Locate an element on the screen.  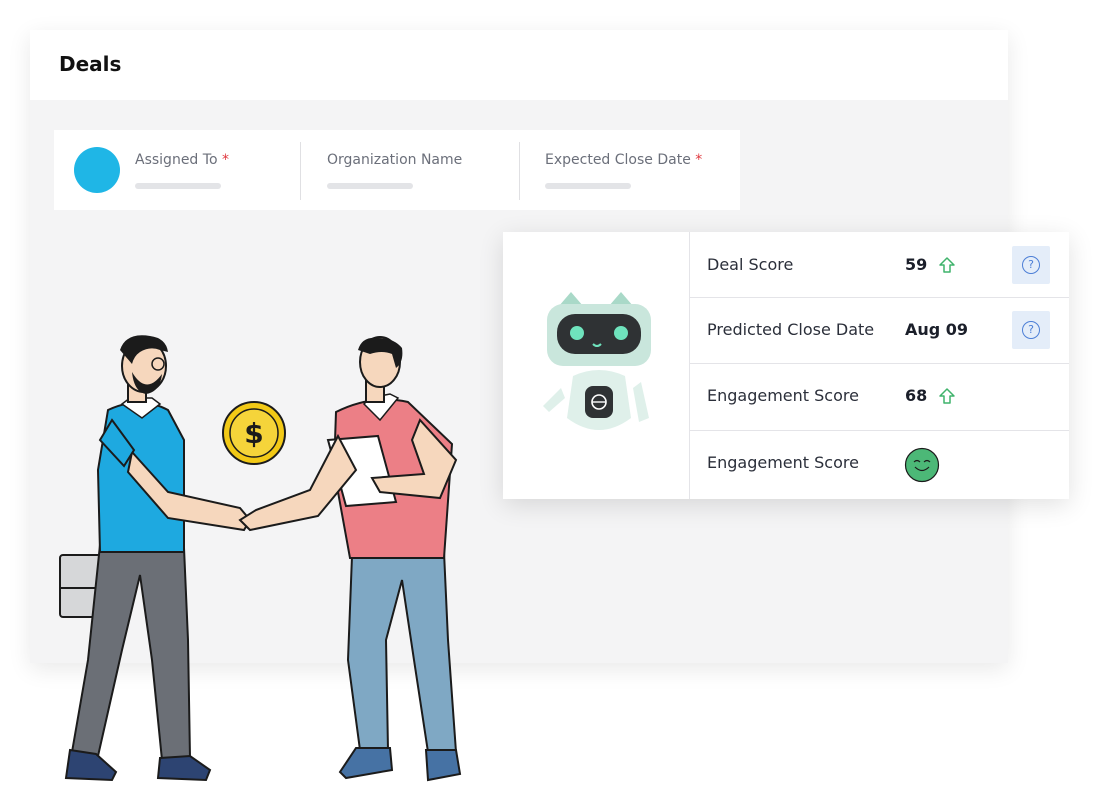
score-row: Engagement Score is located at coordinates (879, 465).